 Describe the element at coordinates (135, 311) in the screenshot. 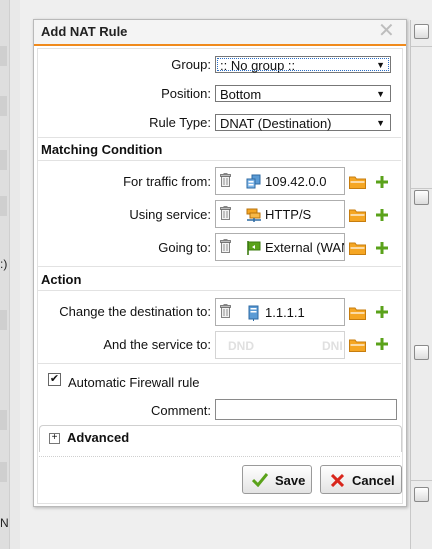

I see `change-destination-label: Change the destination to:` at that location.